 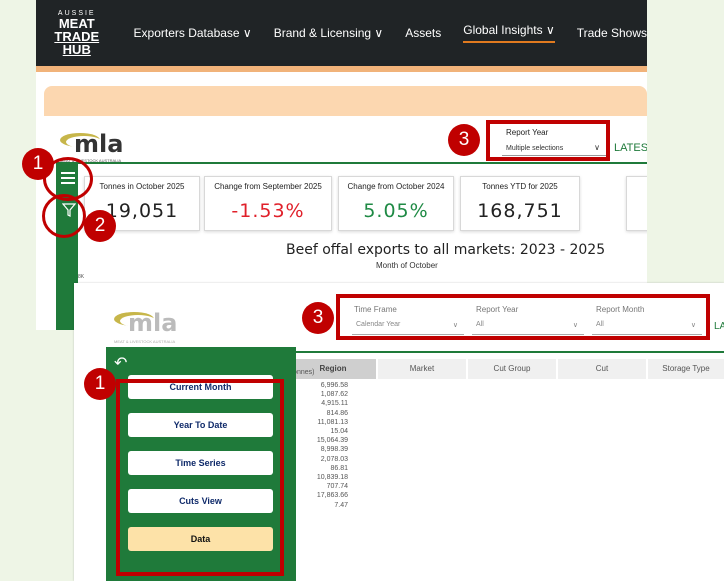 What do you see at coordinates (341, 69) in the screenshot?
I see `nav-divider` at bounding box center [341, 69].